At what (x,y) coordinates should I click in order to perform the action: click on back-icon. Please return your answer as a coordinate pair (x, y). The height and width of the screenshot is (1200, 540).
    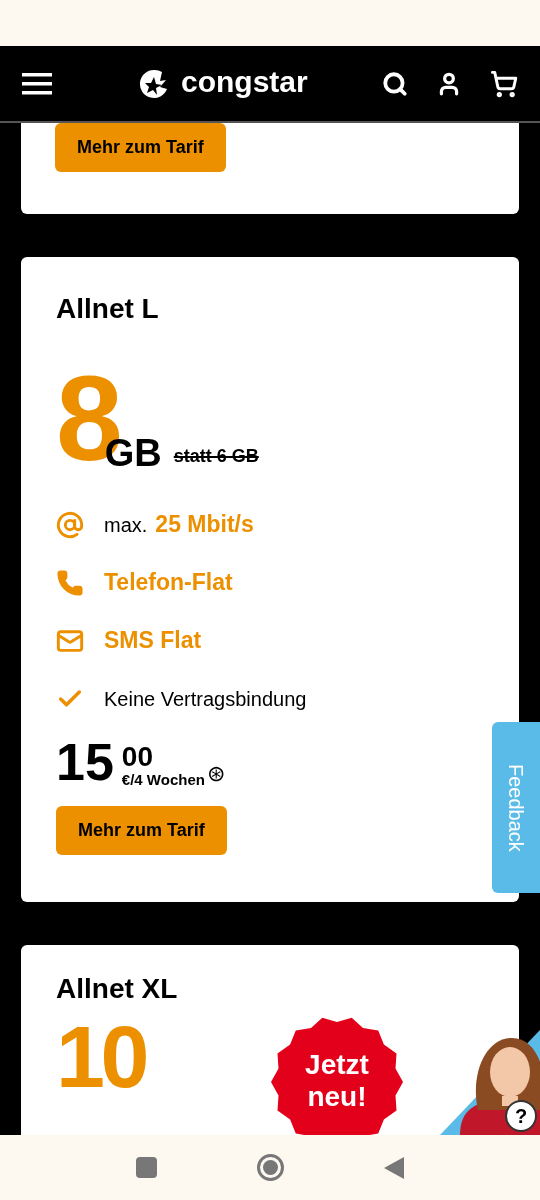
    Looking at the image, I should click on (394, 1167).